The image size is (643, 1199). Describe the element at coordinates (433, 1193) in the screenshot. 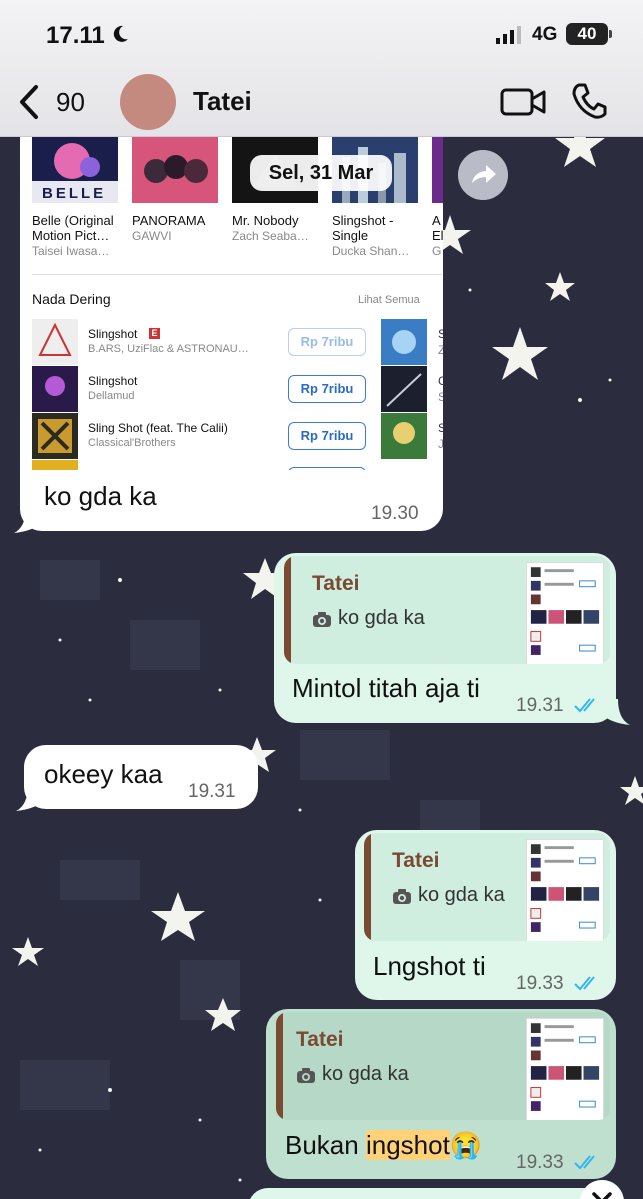

I see `outgoing-message-partial` at that location.